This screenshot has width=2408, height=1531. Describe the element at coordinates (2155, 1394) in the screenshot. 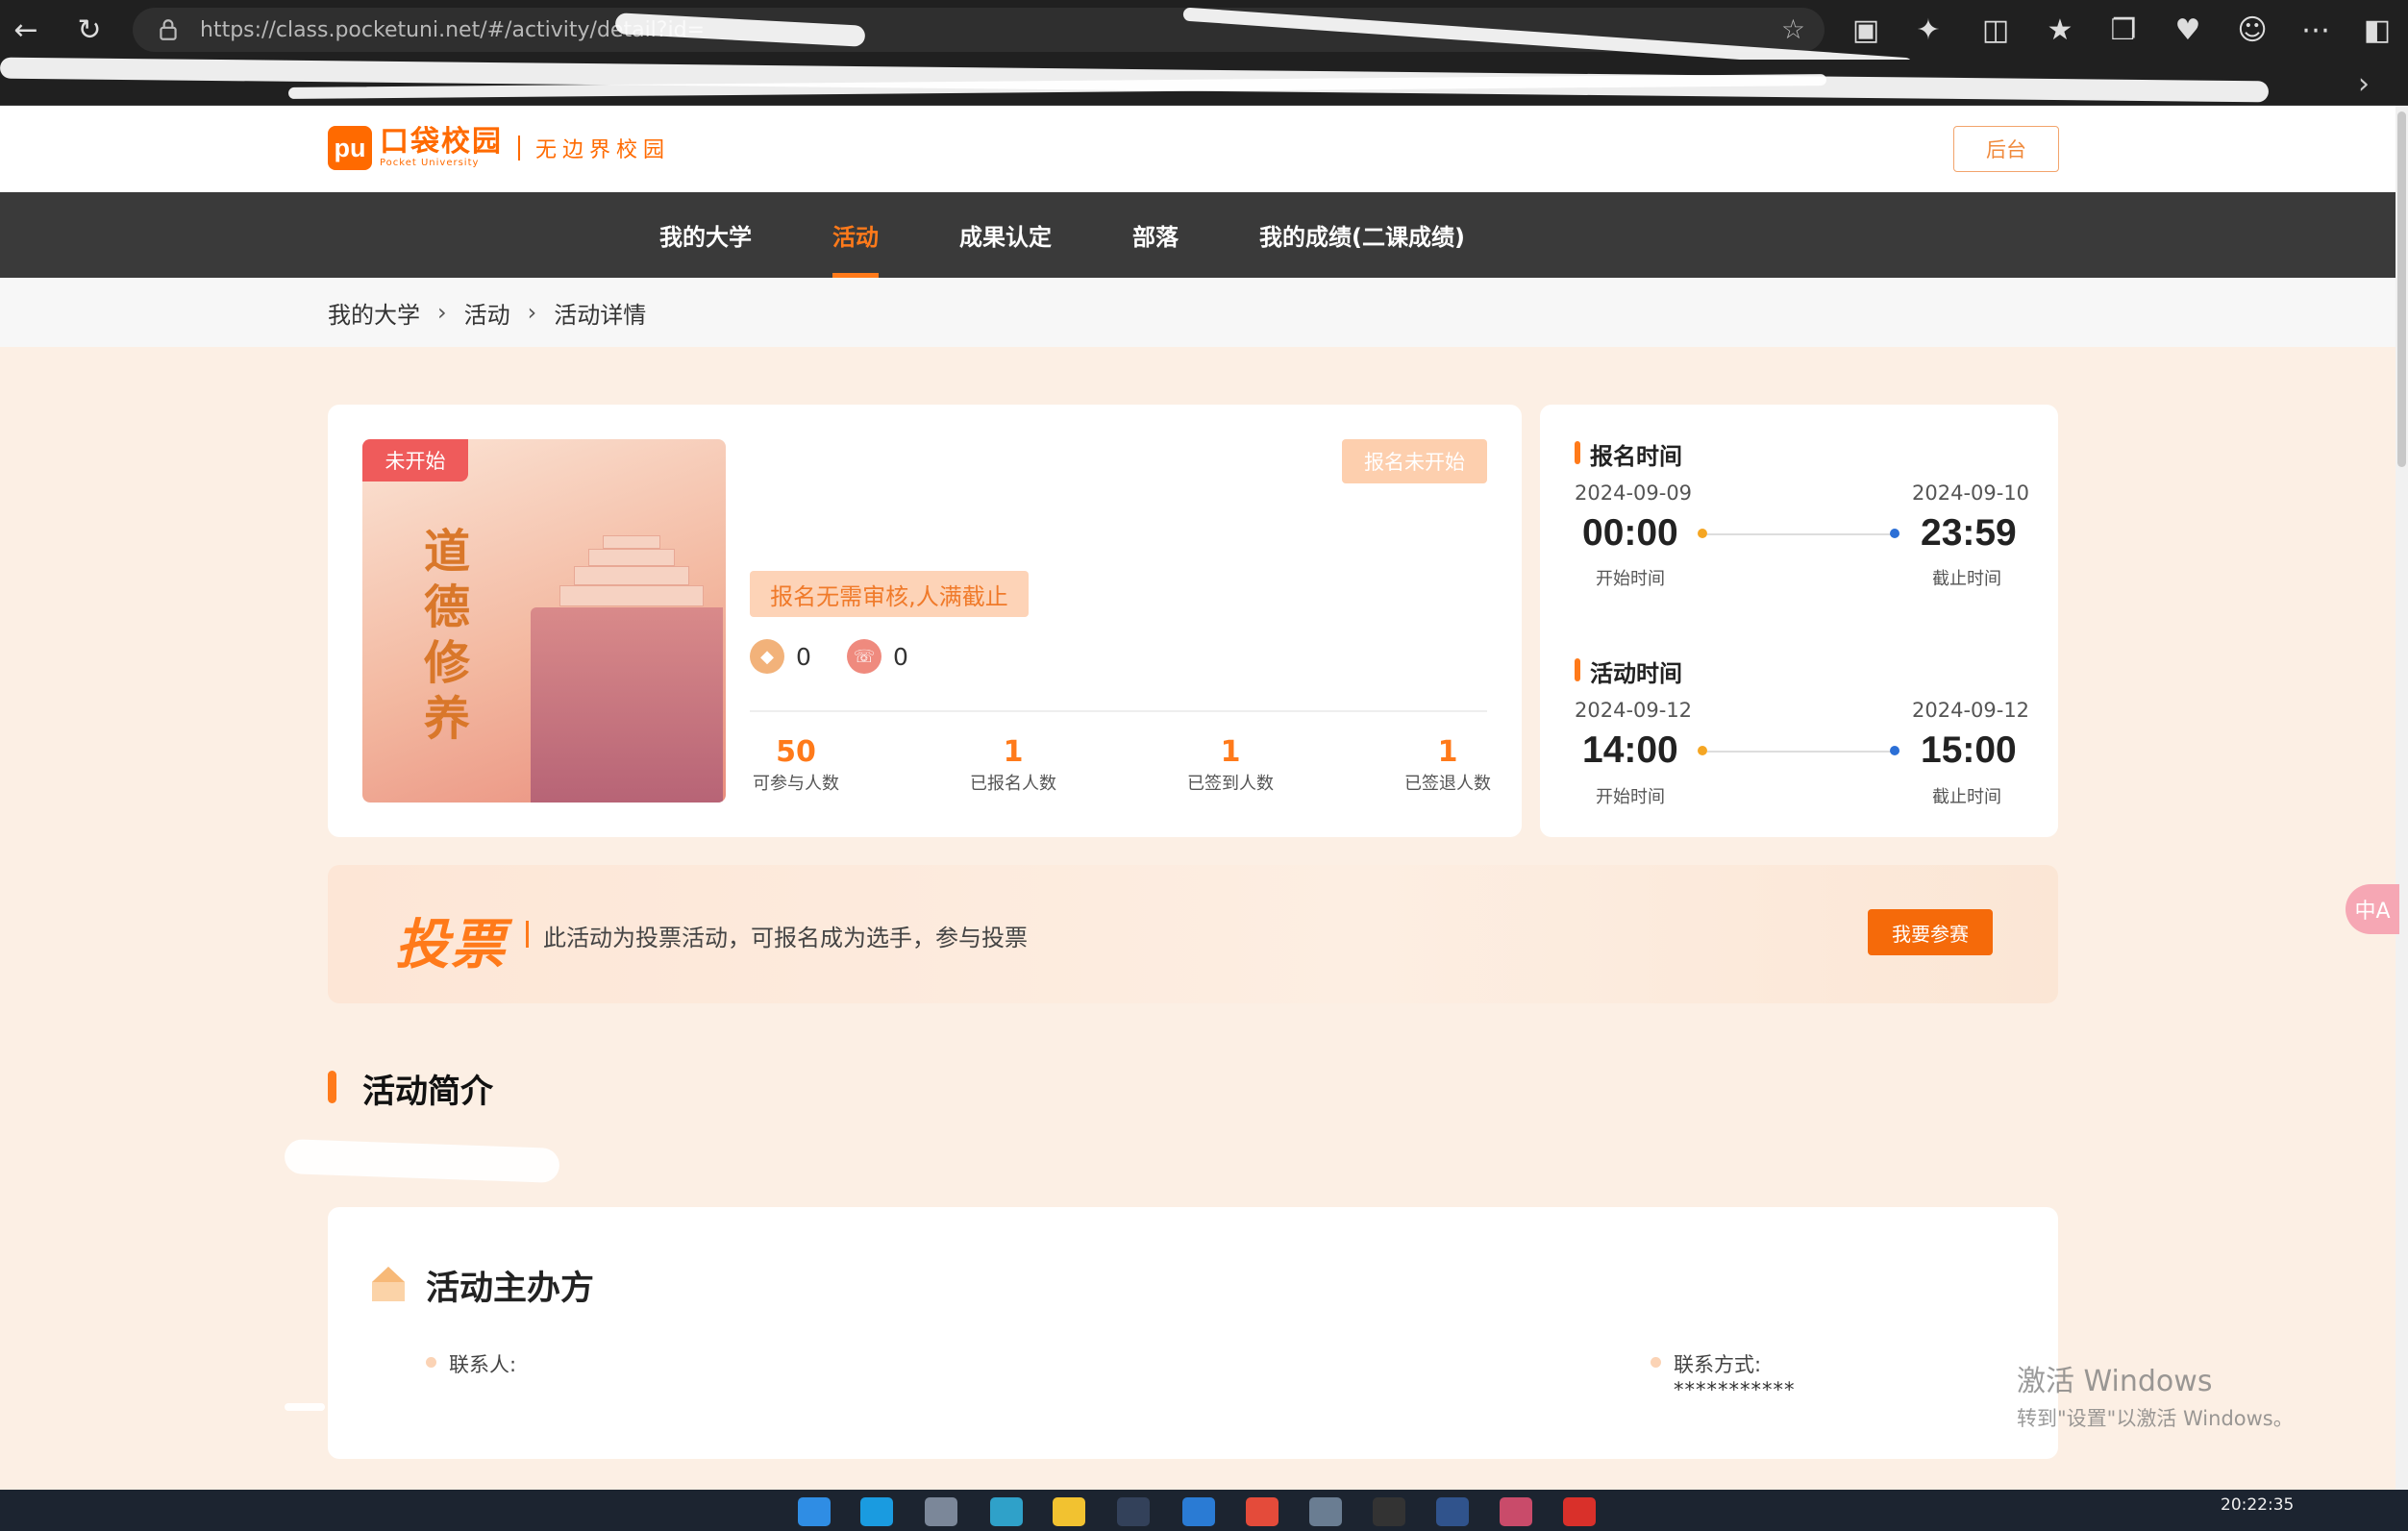

I see `windows-activation-watermark: 激活 Windows 转到"设置"以激活 Windows。` at that location.